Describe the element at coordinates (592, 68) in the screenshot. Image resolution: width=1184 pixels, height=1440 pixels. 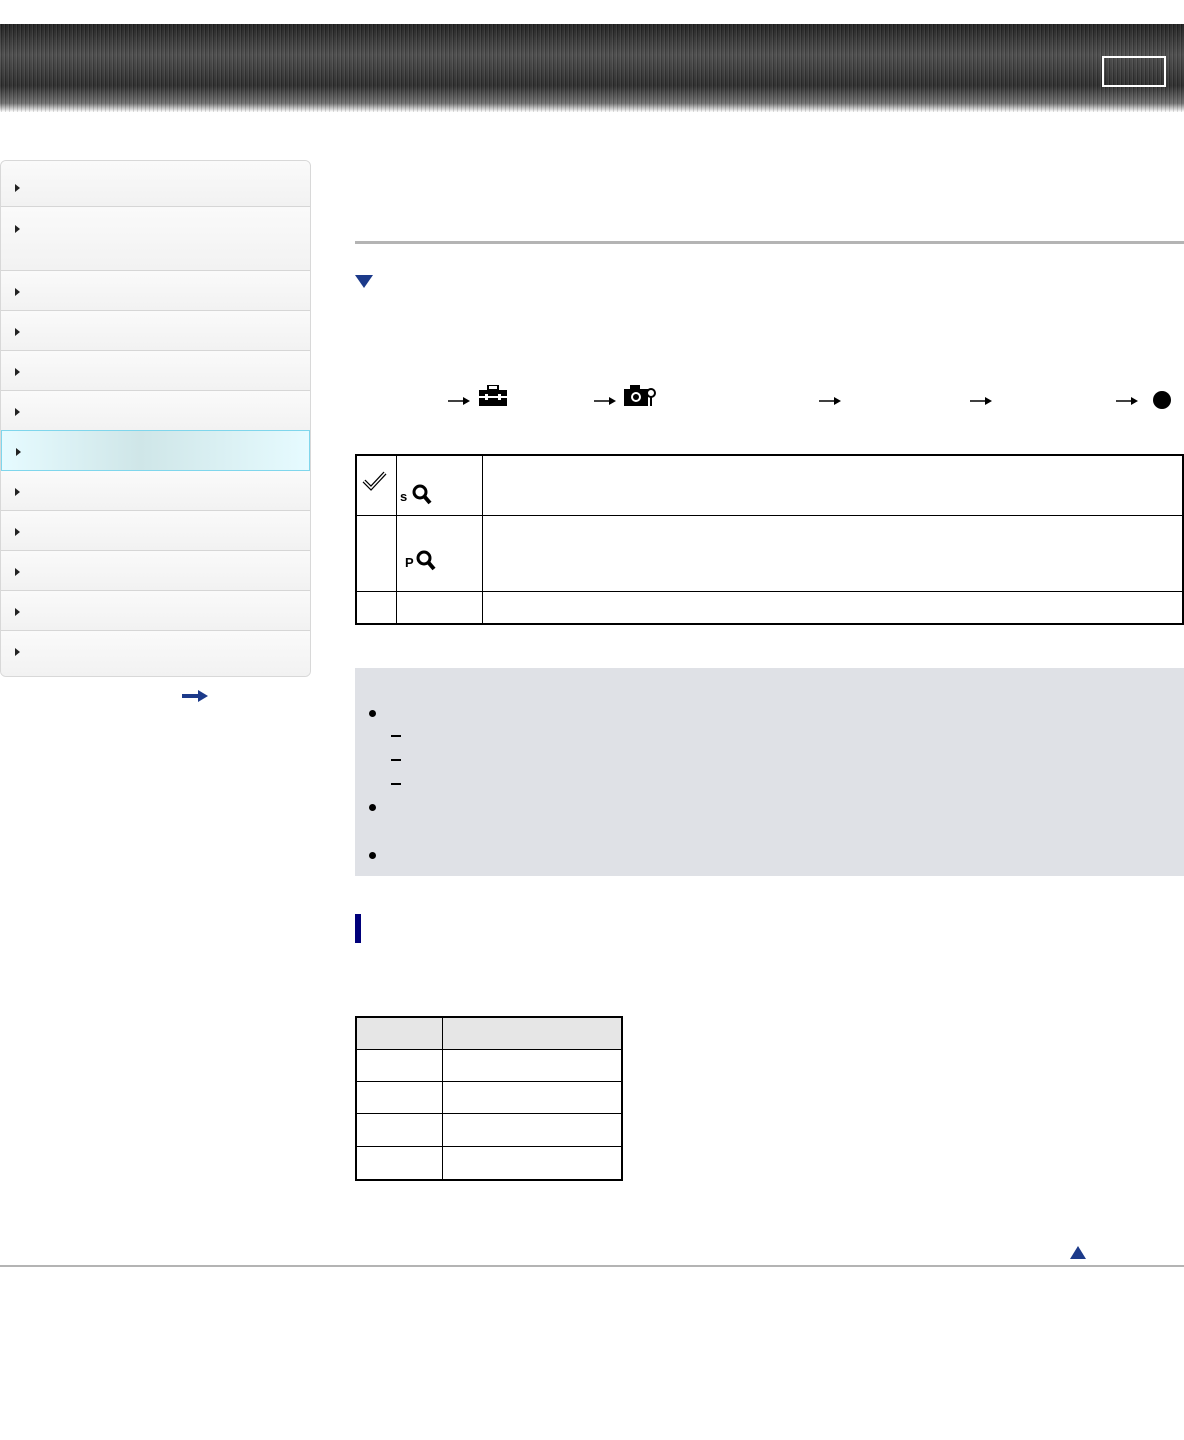
I see `page-header` at that location.